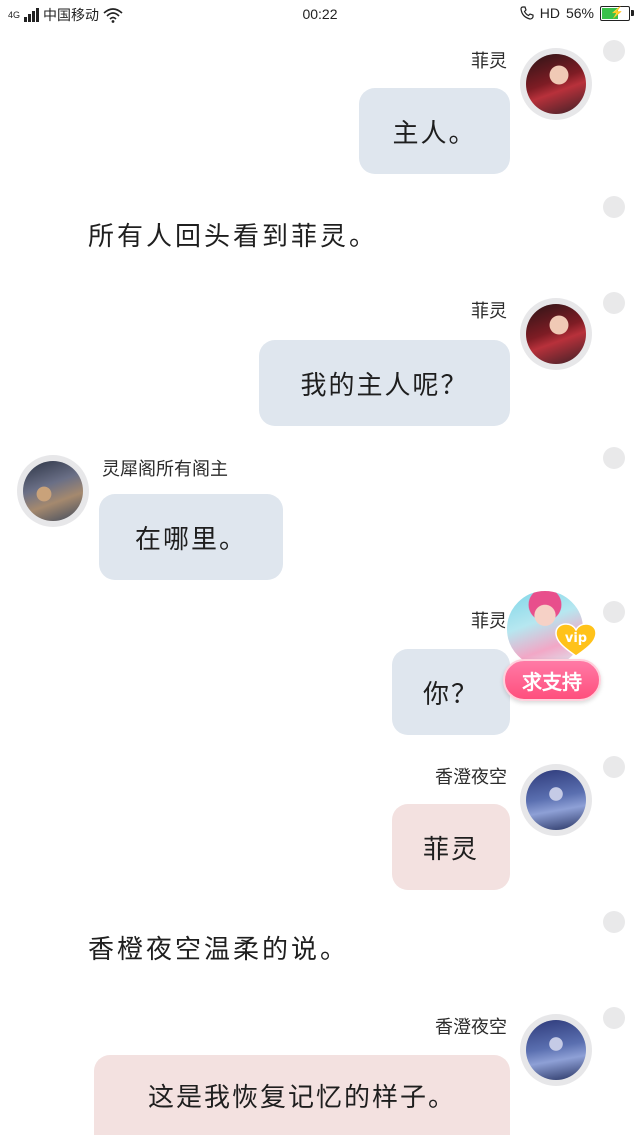 The image size is (640, 1138). What do you see at coordinates (384, 383) in the screenshot?
I see `chat-bubble: 我的主人呢？` at bounding box center [384, 383].